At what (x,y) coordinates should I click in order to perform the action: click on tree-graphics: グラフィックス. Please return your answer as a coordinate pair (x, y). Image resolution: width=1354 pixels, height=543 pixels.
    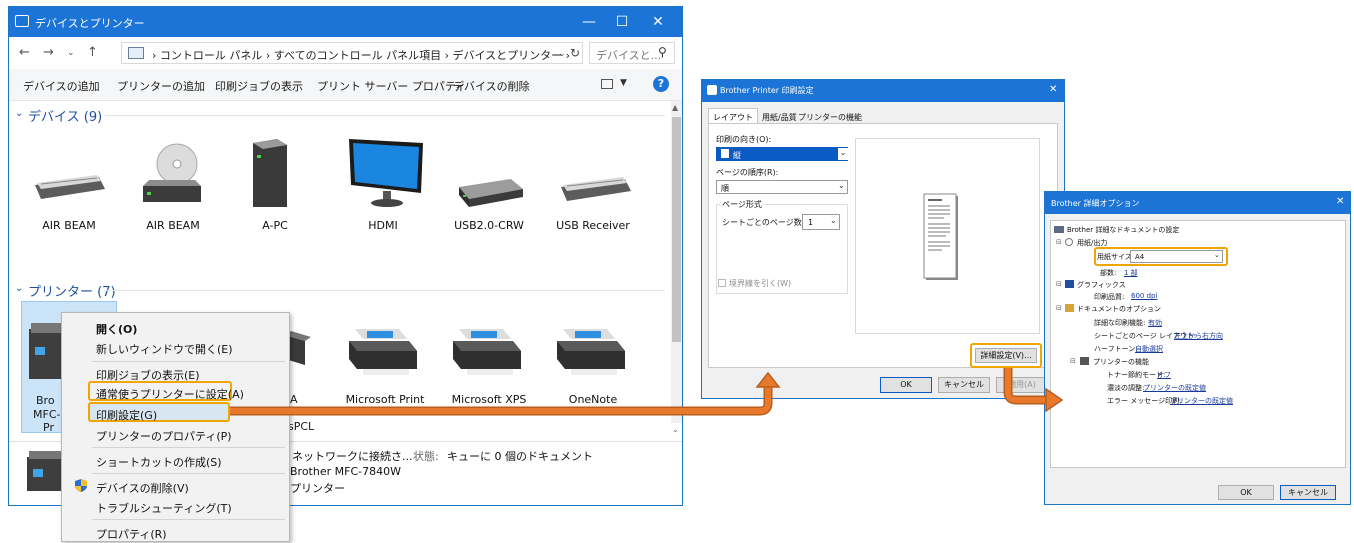
    Looking at the image, I should click on (1101, 285).